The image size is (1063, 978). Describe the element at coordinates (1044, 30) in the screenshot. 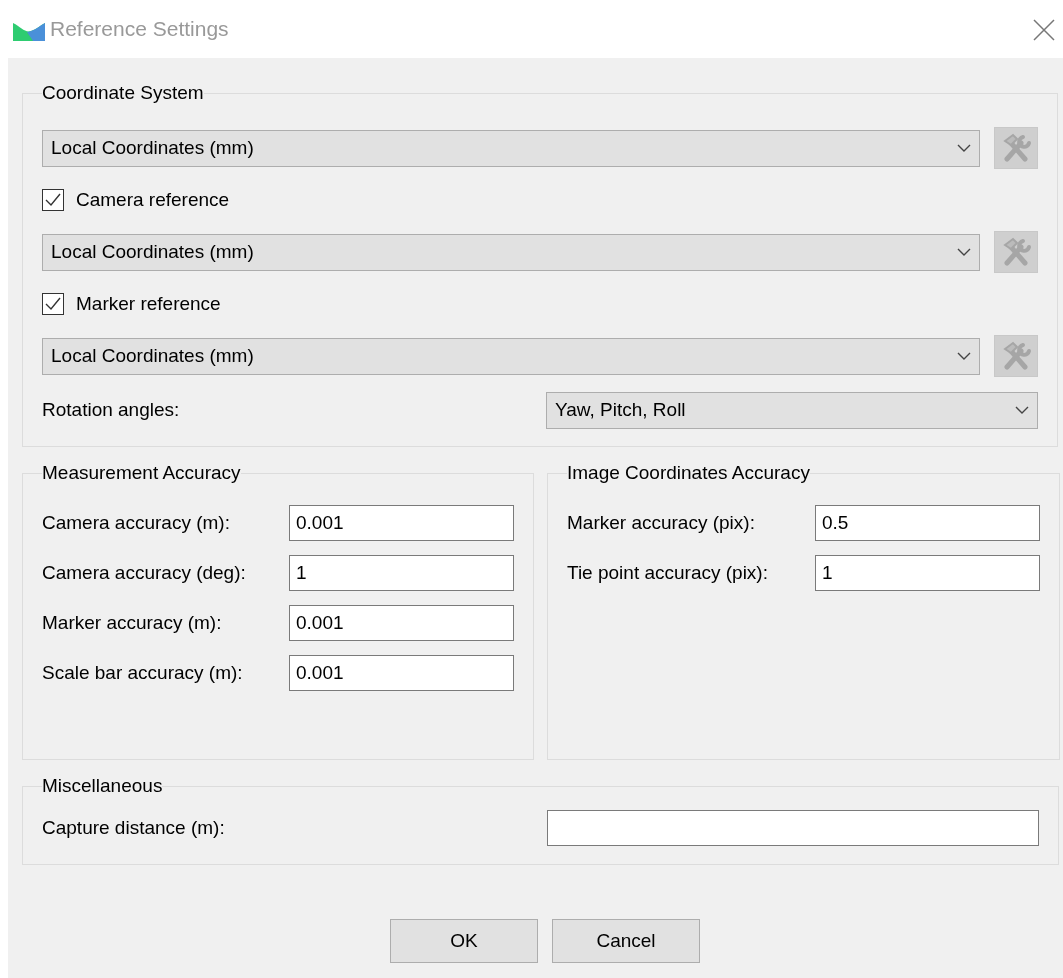

I see `close-icon` at that location.